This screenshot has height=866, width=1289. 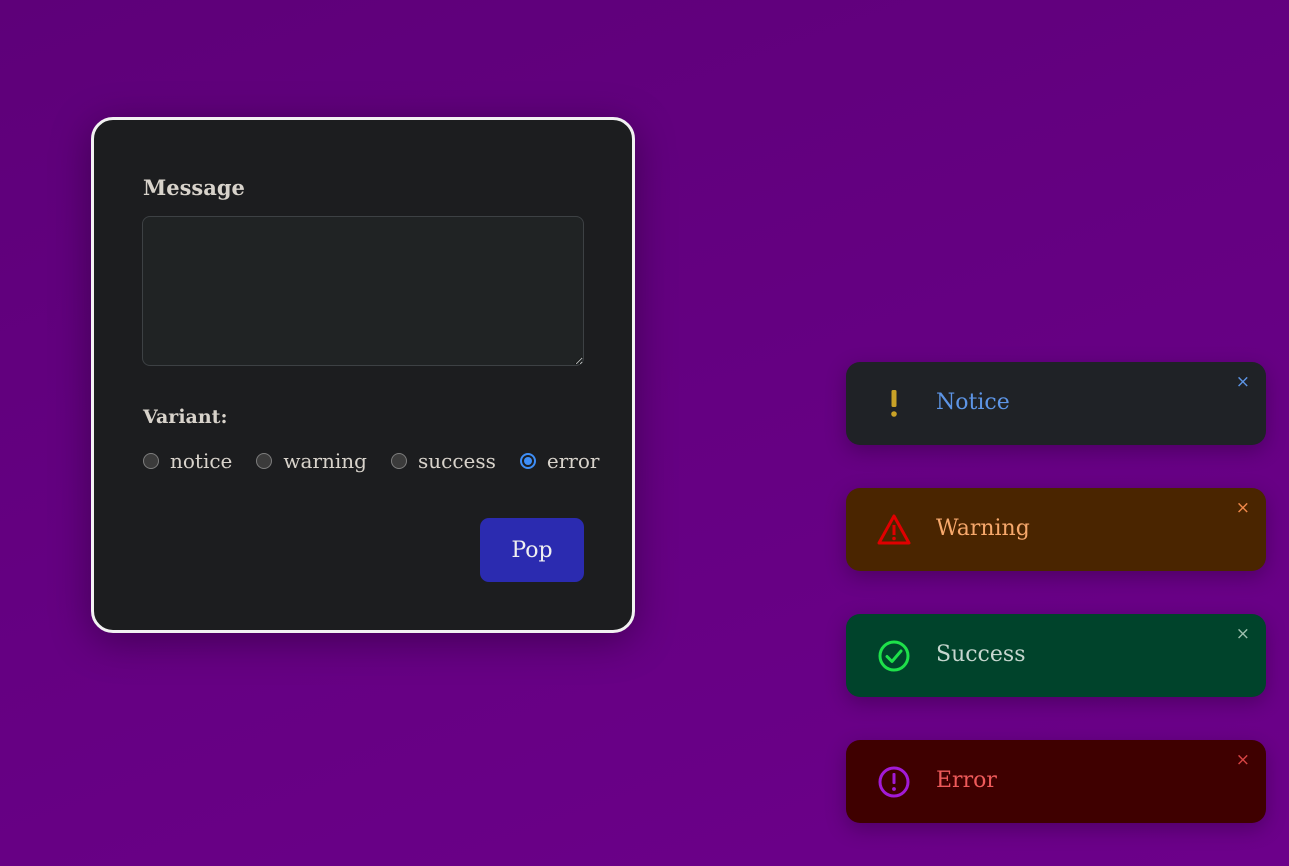 I want to click on radio-label-error: error, so click(x=573, y=461).